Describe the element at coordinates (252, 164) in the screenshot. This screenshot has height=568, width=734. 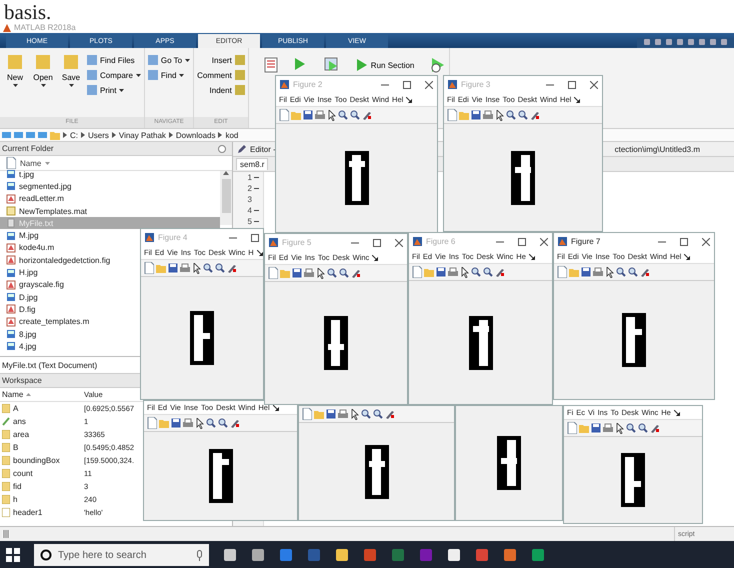
I see `file-tab: sem8.r` at that location.